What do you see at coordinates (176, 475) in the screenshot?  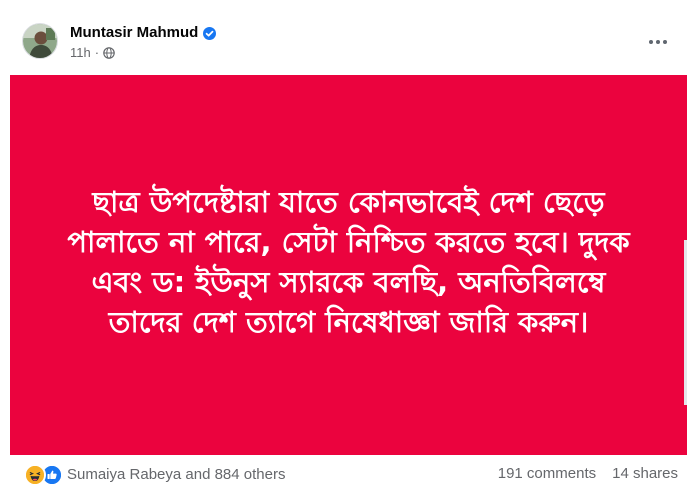 I see `reaction-names: Sumaiya Rabeya and 884 others` at bounding box center [176, 475].